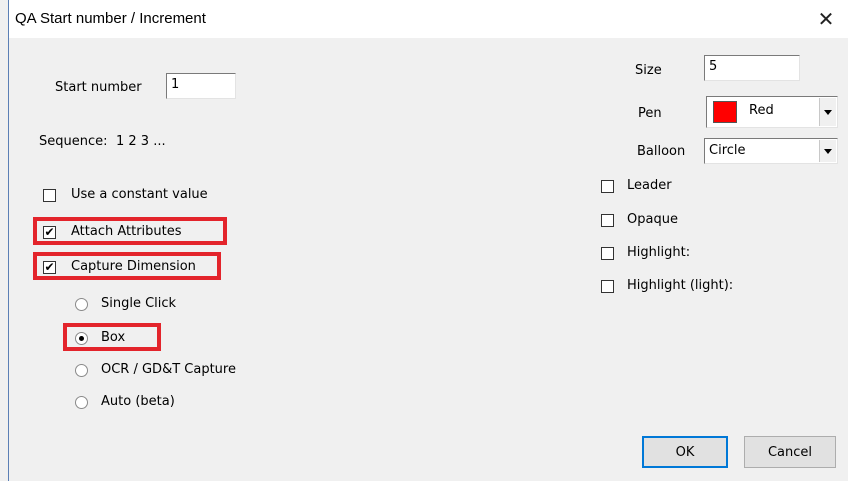  I want to click on leader-checkbox, so click(607, 186).